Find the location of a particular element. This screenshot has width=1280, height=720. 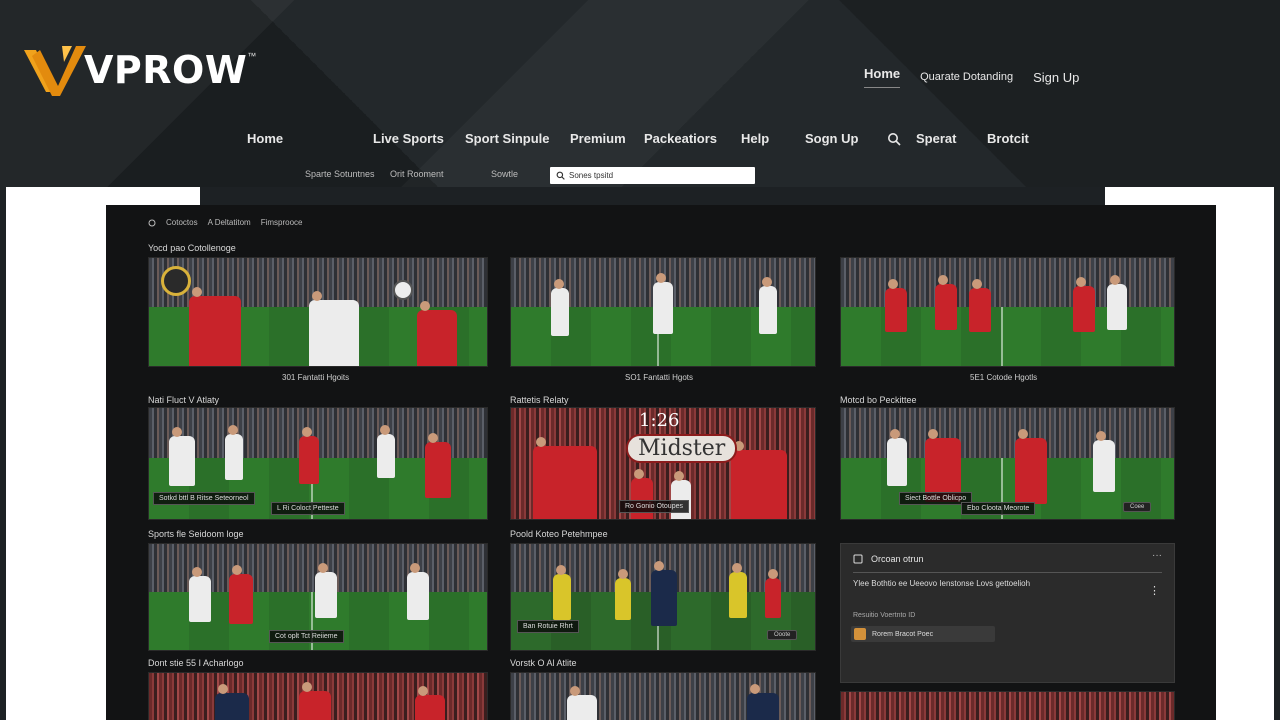

nav-premium: Premium is located at coordinates (598, 138).